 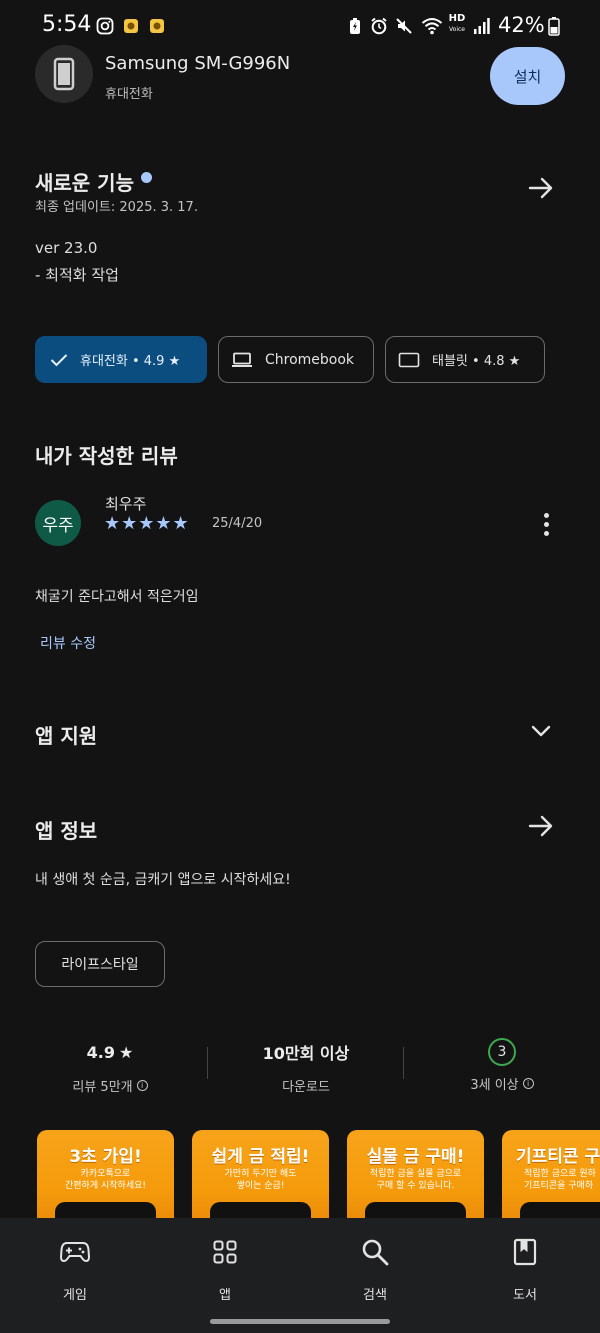 I want to click on signal-icon, so click(x=481, y=26).